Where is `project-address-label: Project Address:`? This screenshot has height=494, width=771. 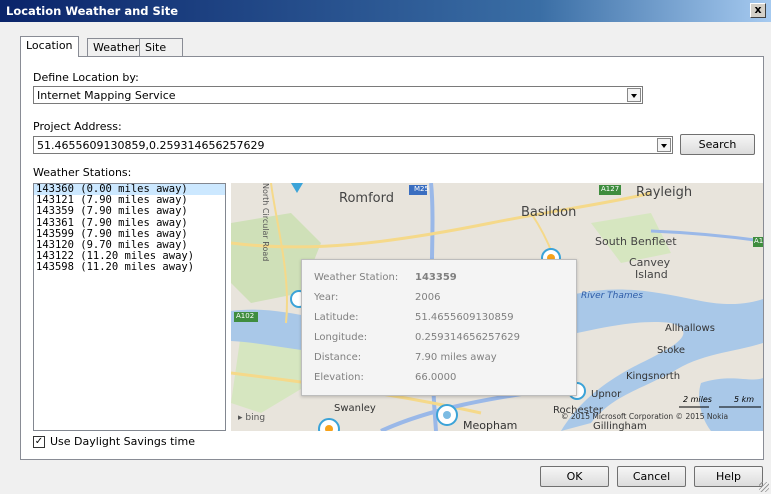
project-address-label: Project Address: is located at coordinates (77, 126).